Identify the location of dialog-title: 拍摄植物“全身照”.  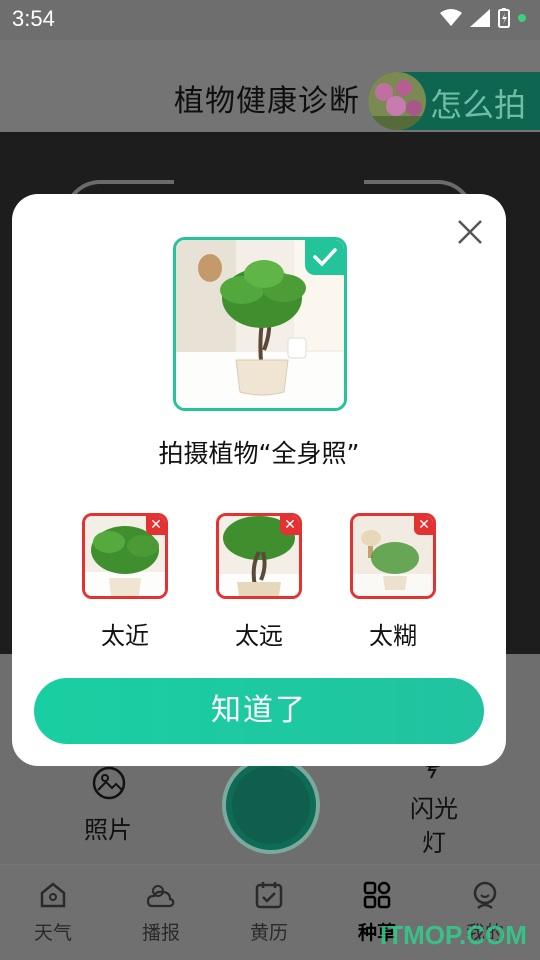
(259, 453).